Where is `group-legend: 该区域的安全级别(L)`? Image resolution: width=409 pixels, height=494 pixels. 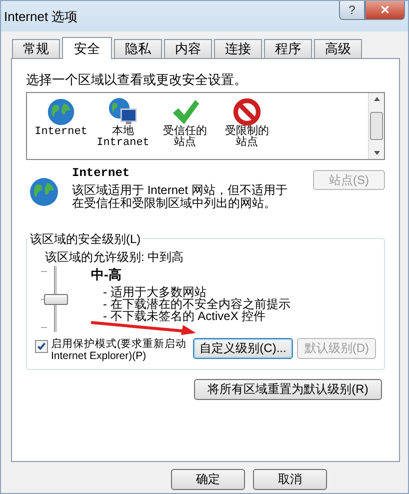 group-legend: 该区域的安全级别(L) is located at coordinates (85, 239).